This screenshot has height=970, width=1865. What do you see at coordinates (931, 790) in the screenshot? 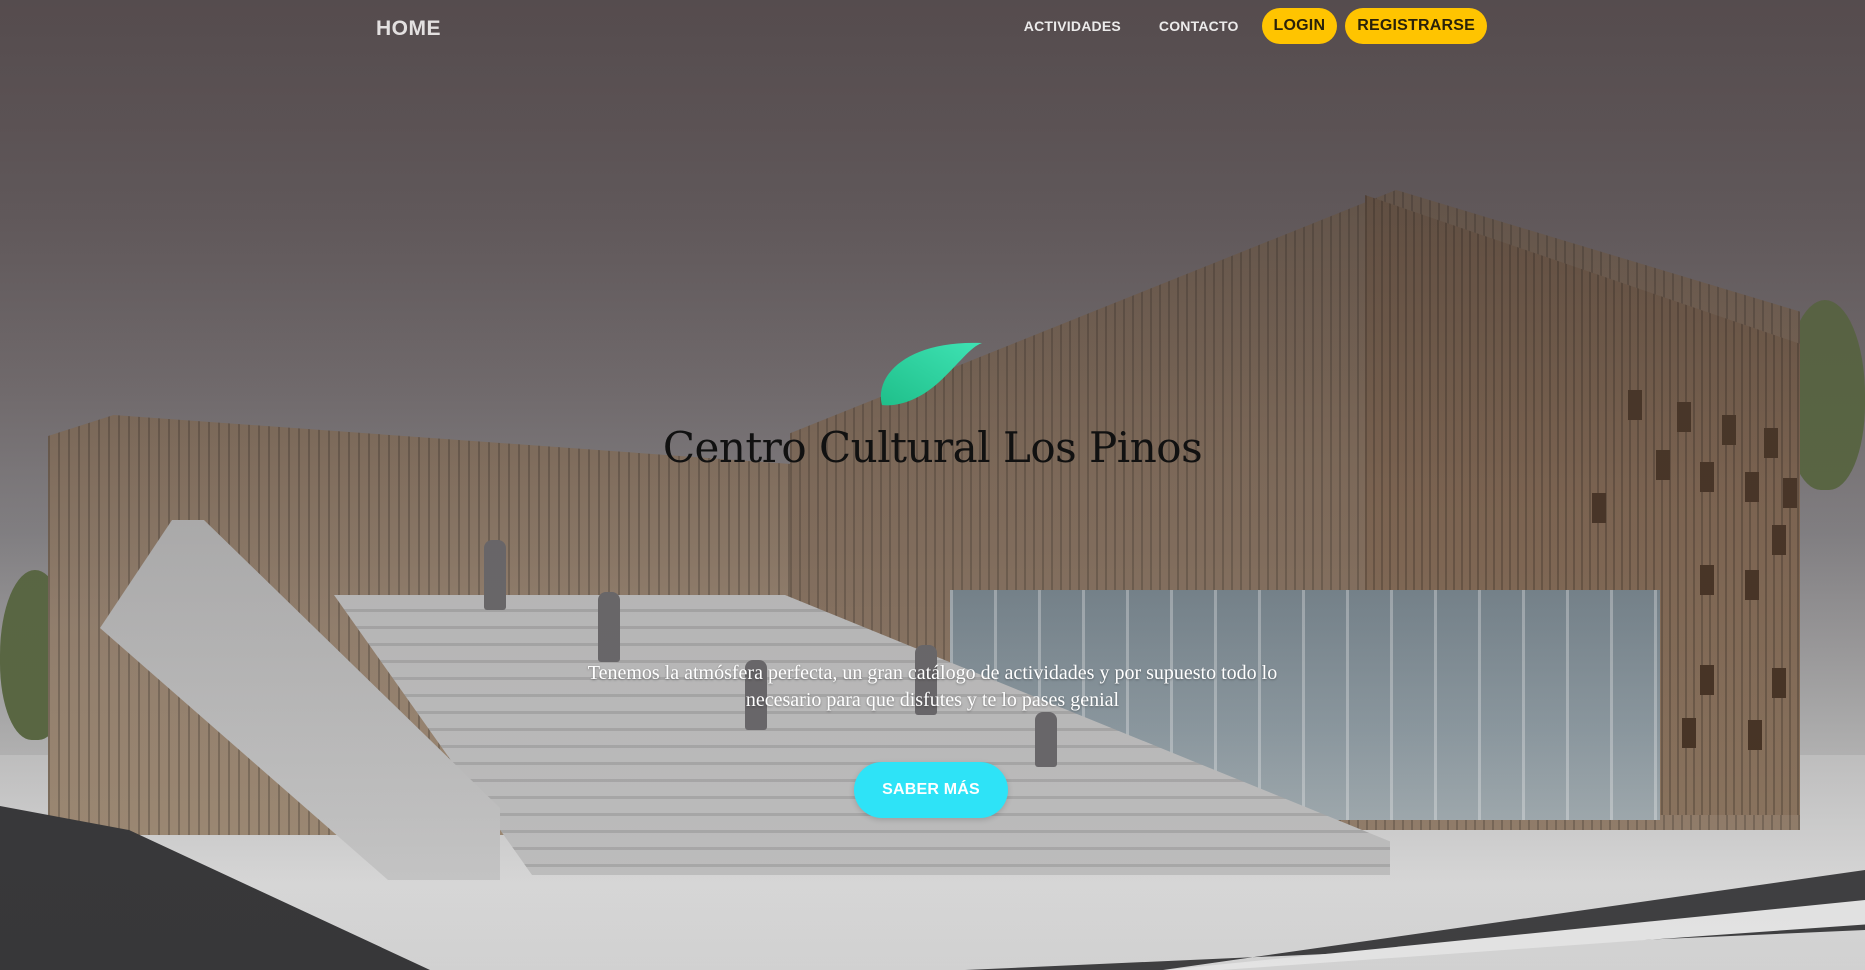
I see `saber-mas-button: SABER MÁS` at bounding box center [931, 790].